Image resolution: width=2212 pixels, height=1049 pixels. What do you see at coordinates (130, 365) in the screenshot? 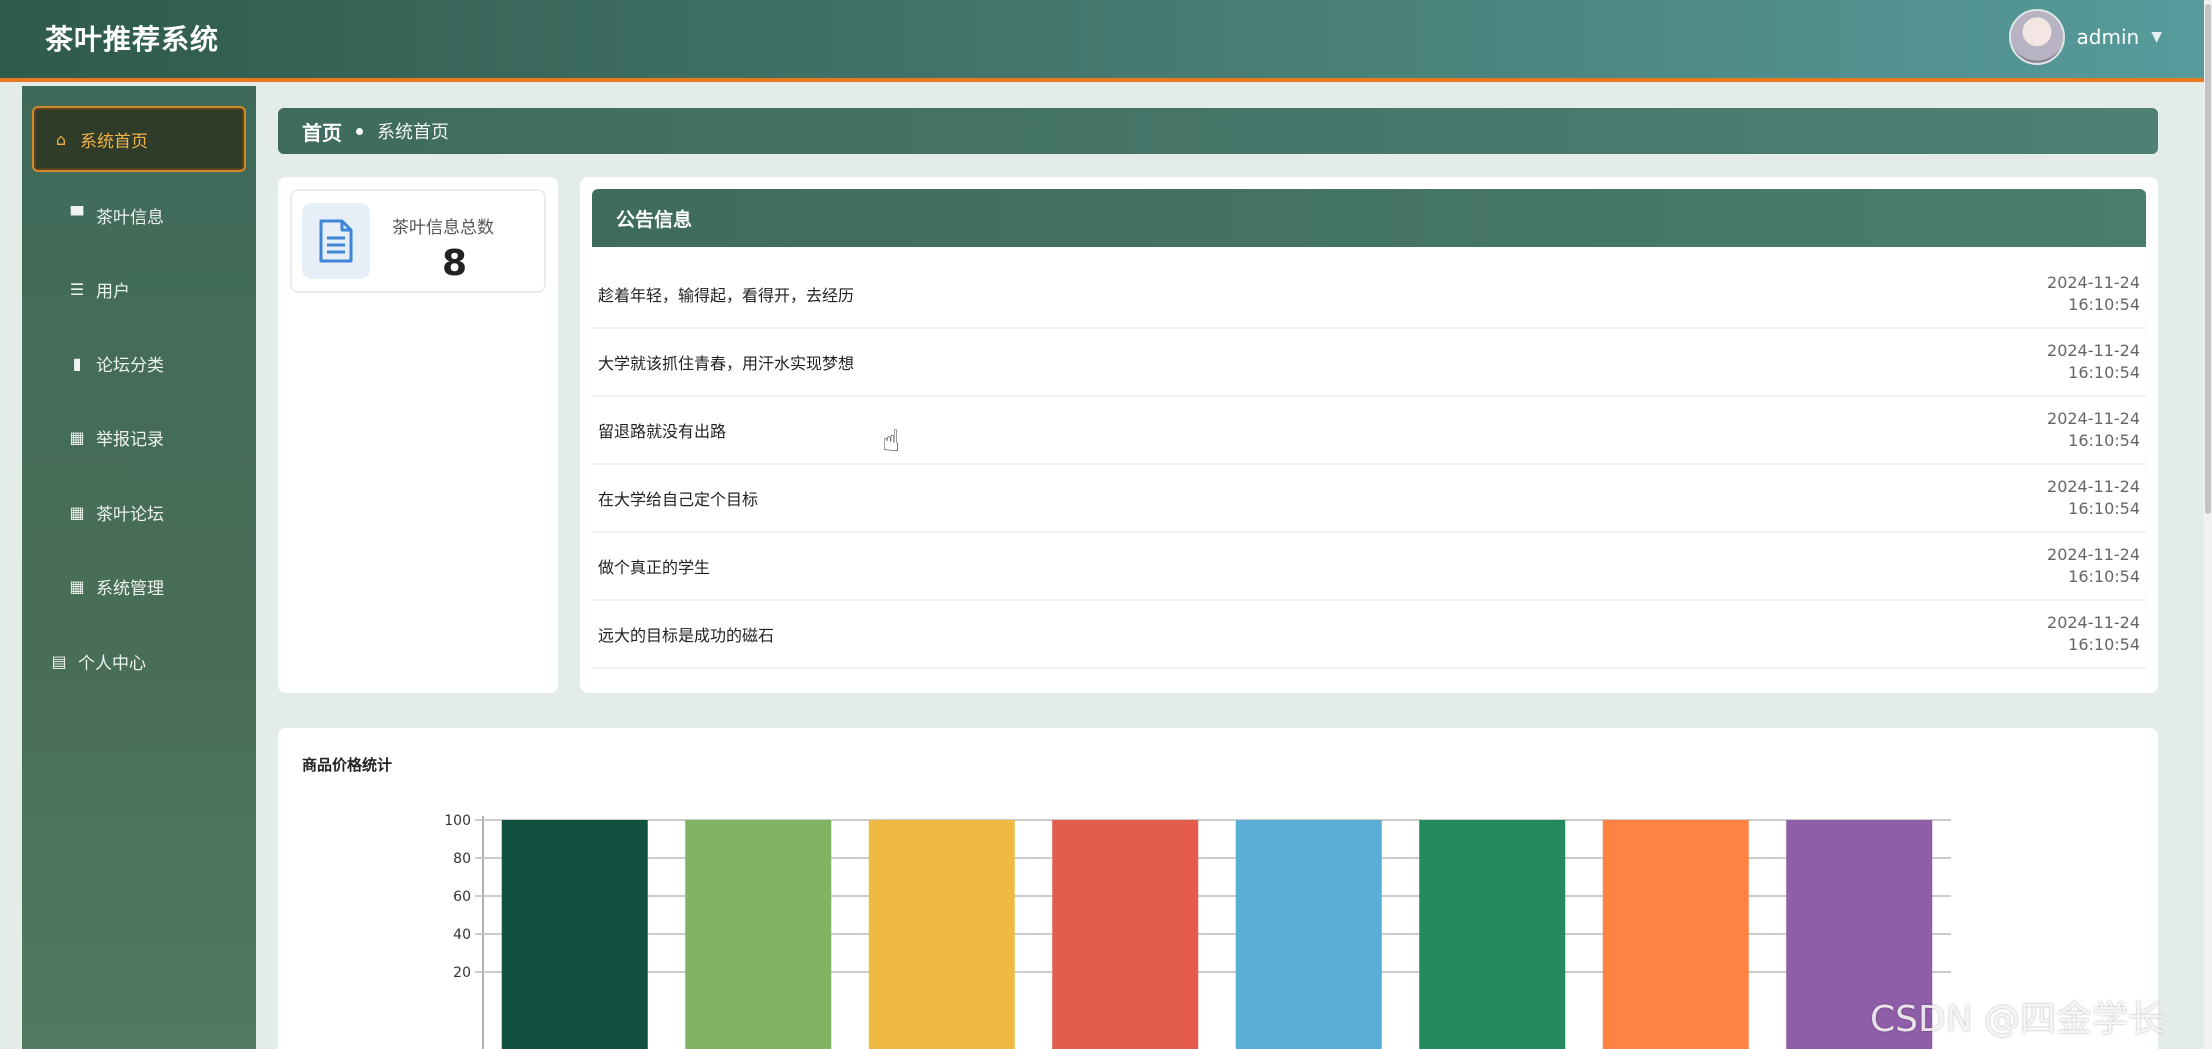
I see `sidebar-item-label: 论坛分类` at bounding box center [130, 365].